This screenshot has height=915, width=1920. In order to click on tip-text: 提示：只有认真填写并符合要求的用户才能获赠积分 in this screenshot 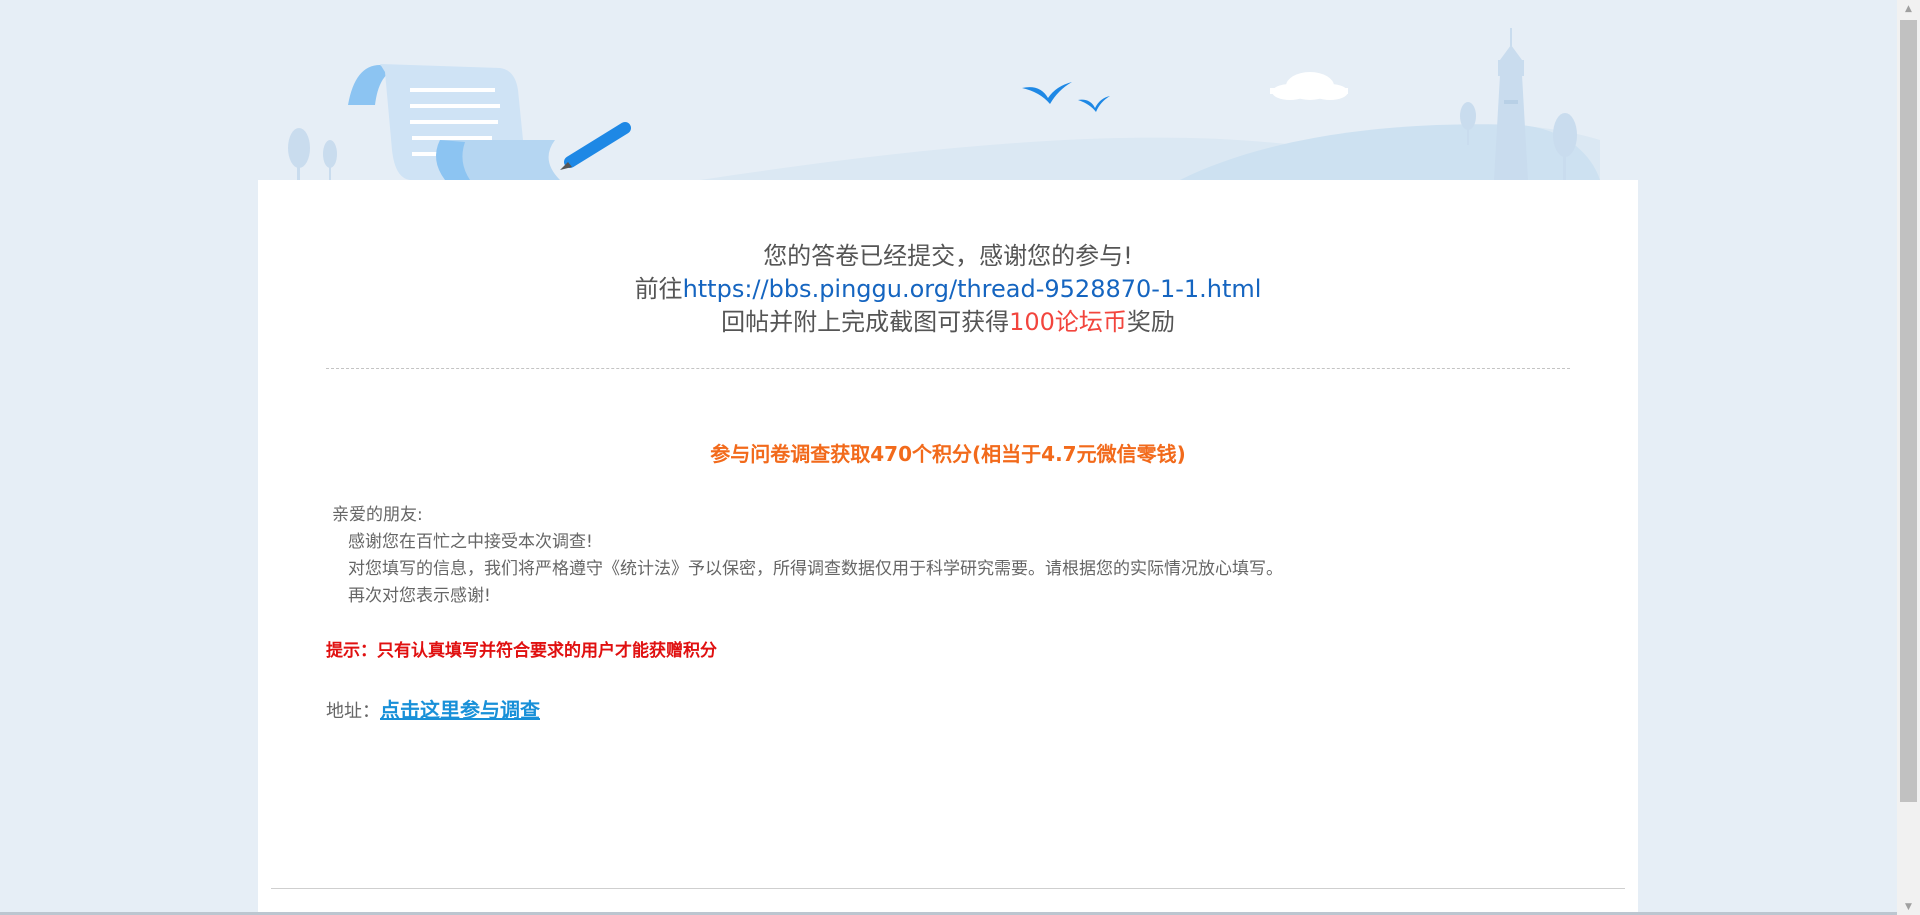, I will do `click(521, 651)`.